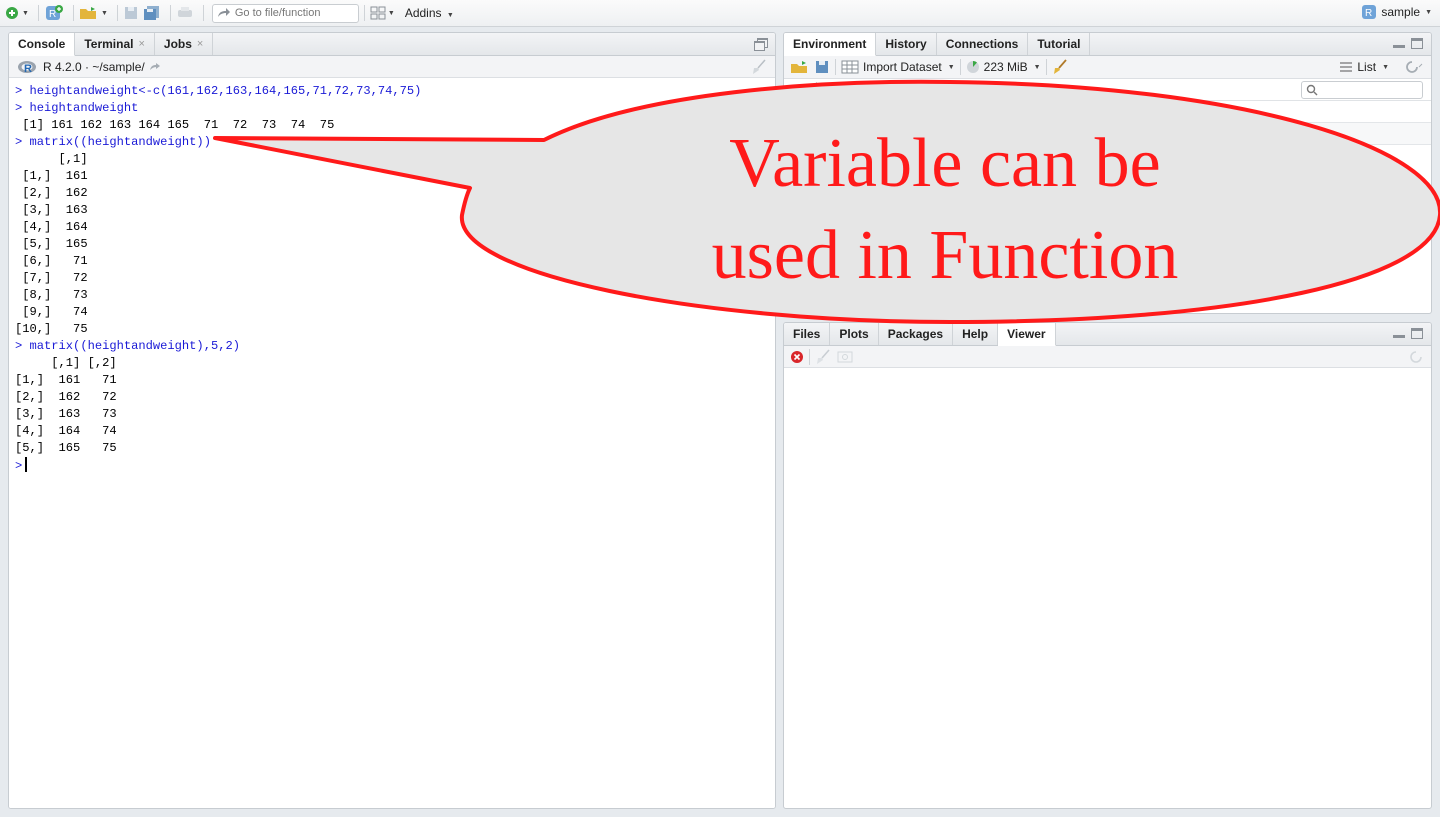  I want to click on view-mode-select: List, so click(1366, 67).